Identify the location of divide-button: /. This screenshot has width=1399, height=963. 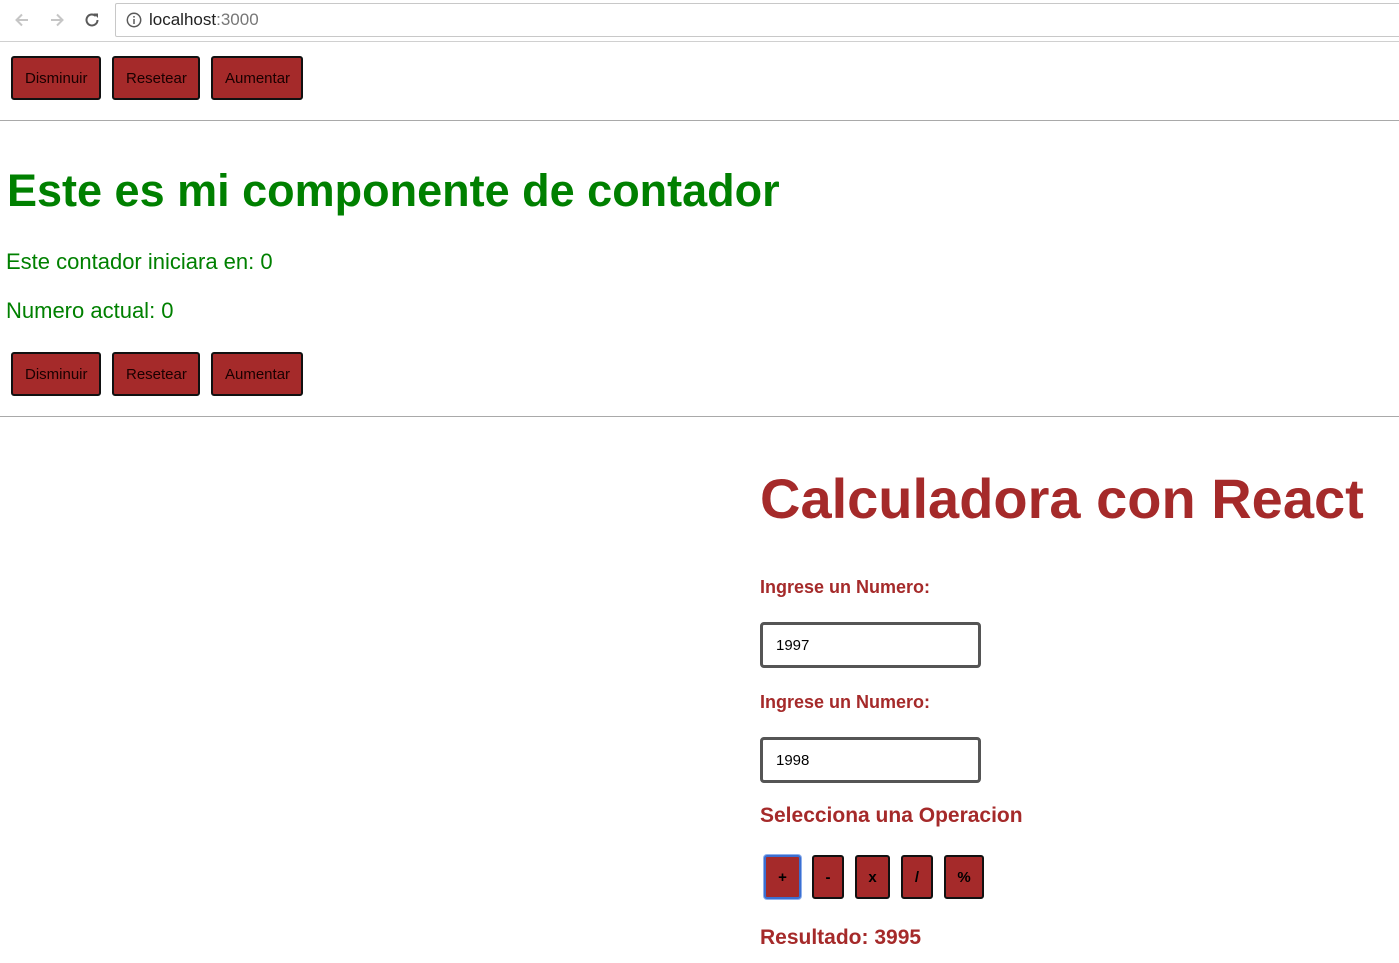
(917, 877).